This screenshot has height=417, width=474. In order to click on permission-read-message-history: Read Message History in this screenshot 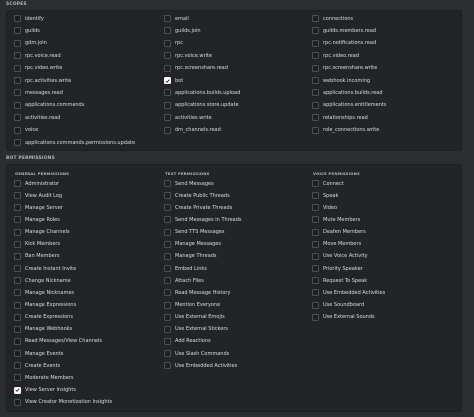, I will do `click(234, 292)`.